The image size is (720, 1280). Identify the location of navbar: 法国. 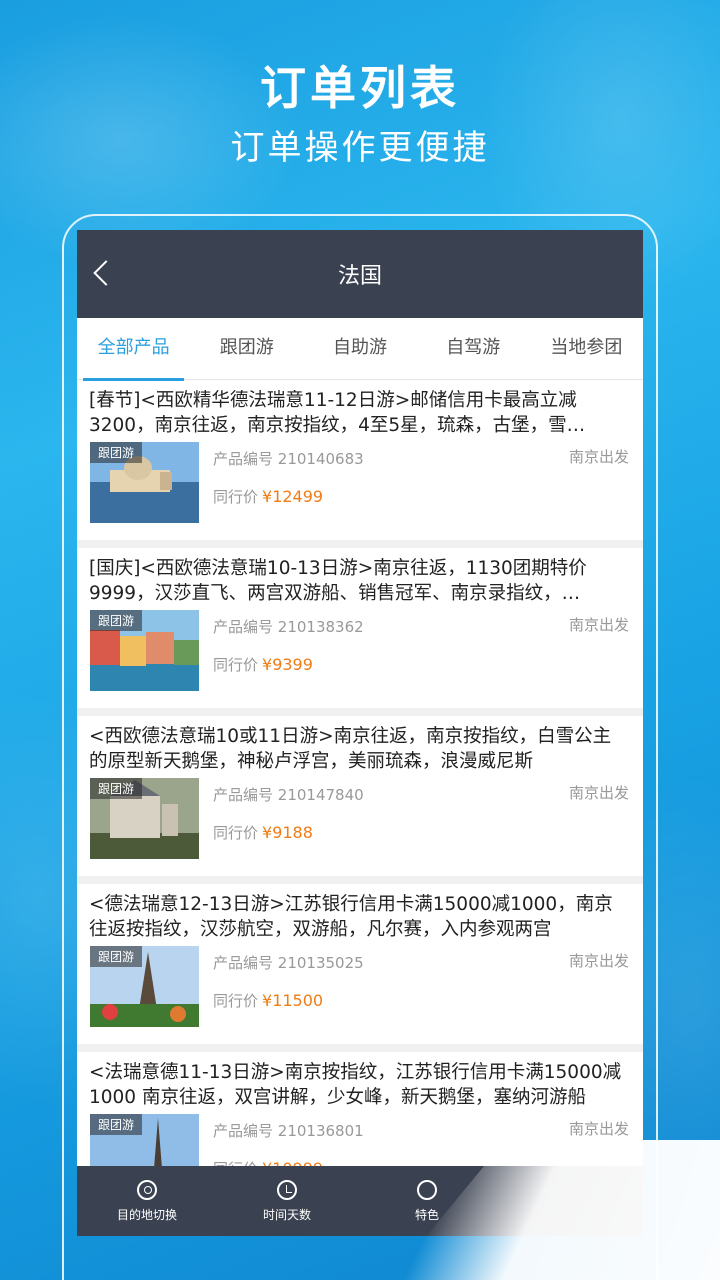
(360, 274).